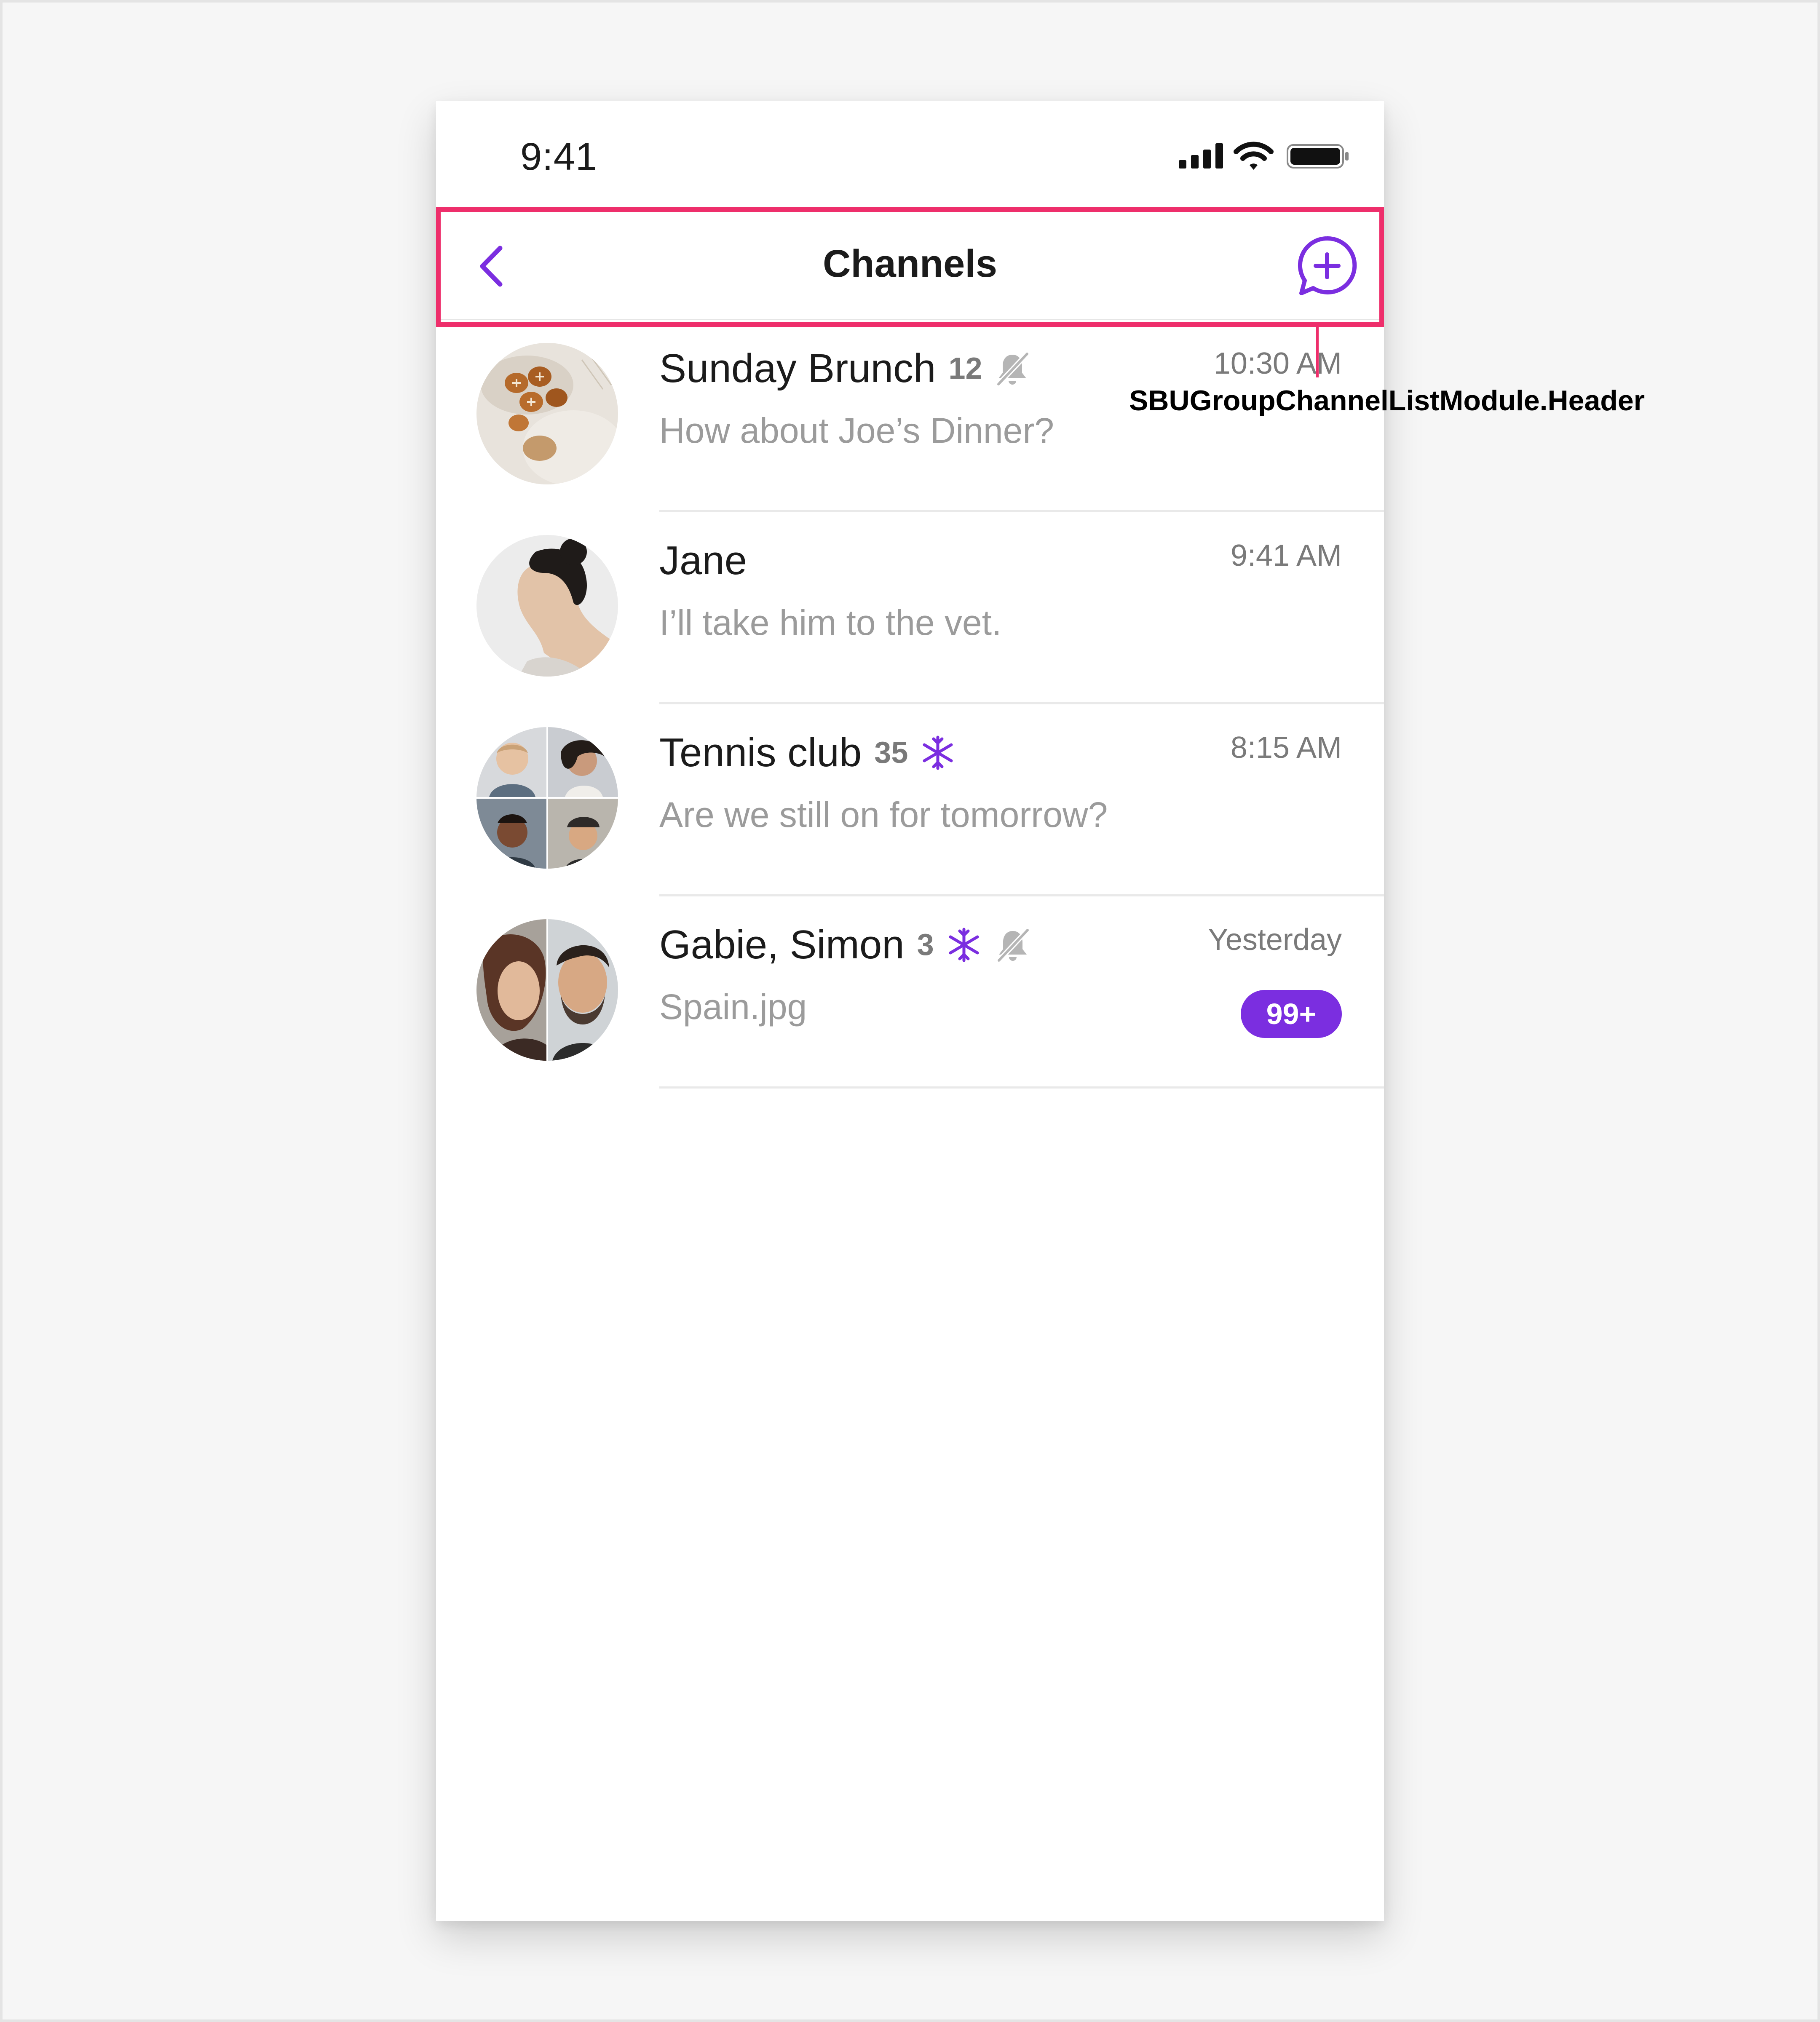 This screenshot has height=2022, width=1820. Describe the element at coordinates (883, 814) in the screenshot. I see `last-message-preview: Are we still on for tomorrow?` at that location.